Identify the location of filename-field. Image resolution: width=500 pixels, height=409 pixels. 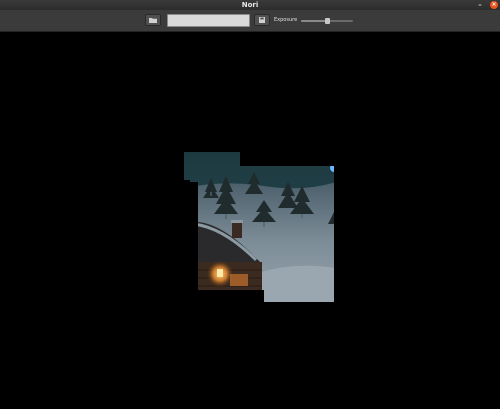
(208, 20).